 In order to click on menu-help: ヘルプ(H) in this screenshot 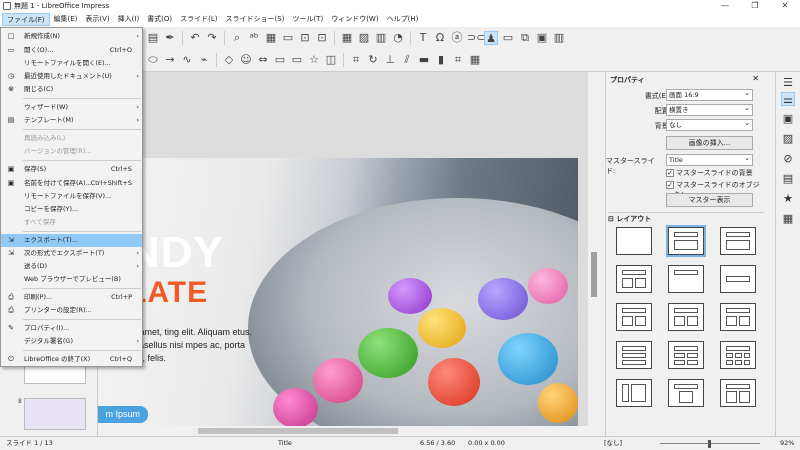, I will do `click(403, 19)`.